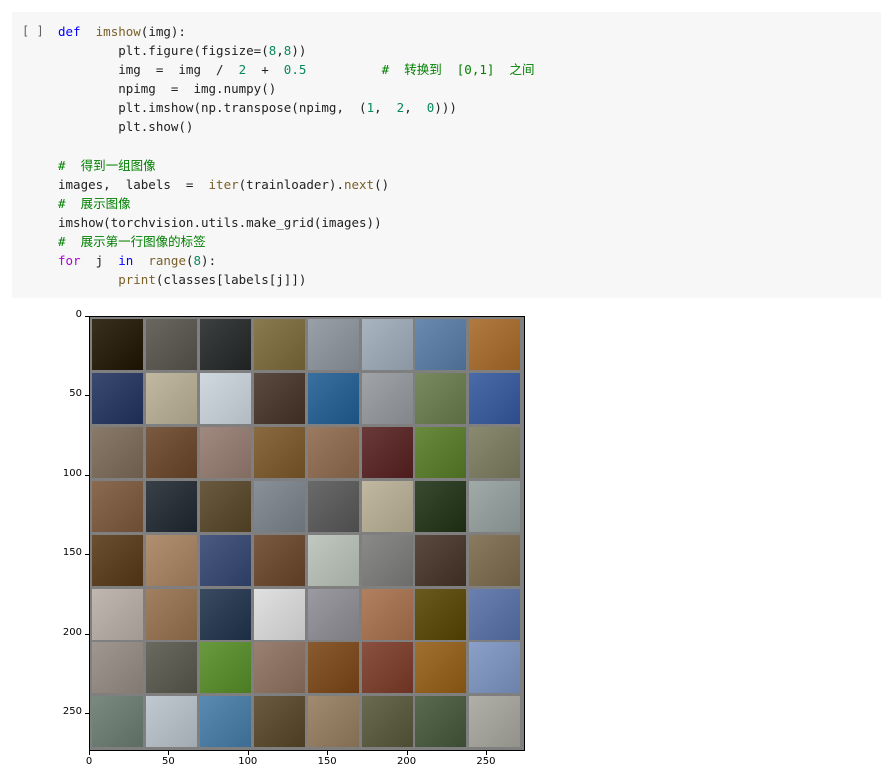 The width and height of the screenshot is (881, 774). I want to click on code-line: # 展示第一行图像的标签, so click(296, 241).